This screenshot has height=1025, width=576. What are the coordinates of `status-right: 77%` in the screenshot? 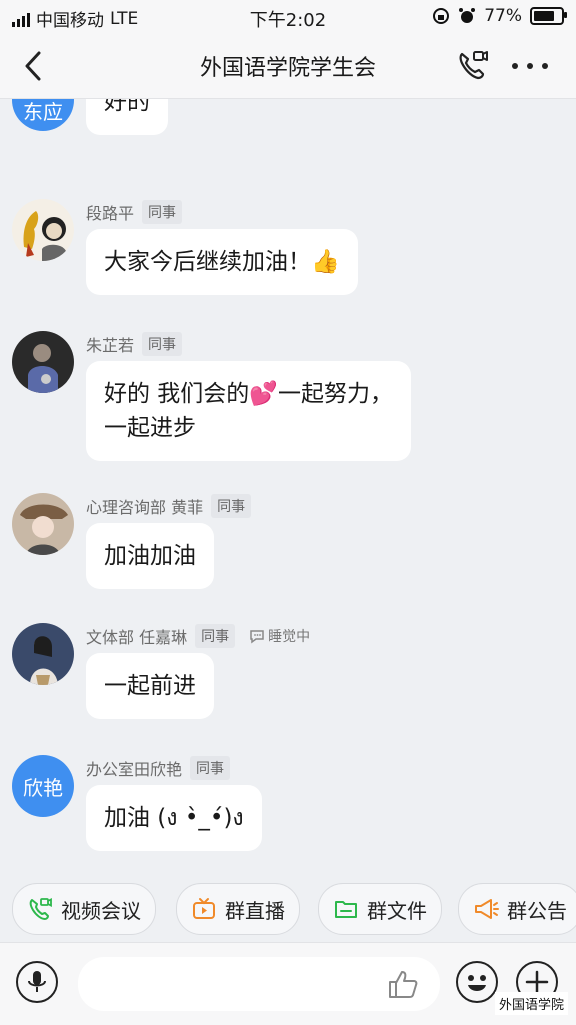 It's located at (499, 16).